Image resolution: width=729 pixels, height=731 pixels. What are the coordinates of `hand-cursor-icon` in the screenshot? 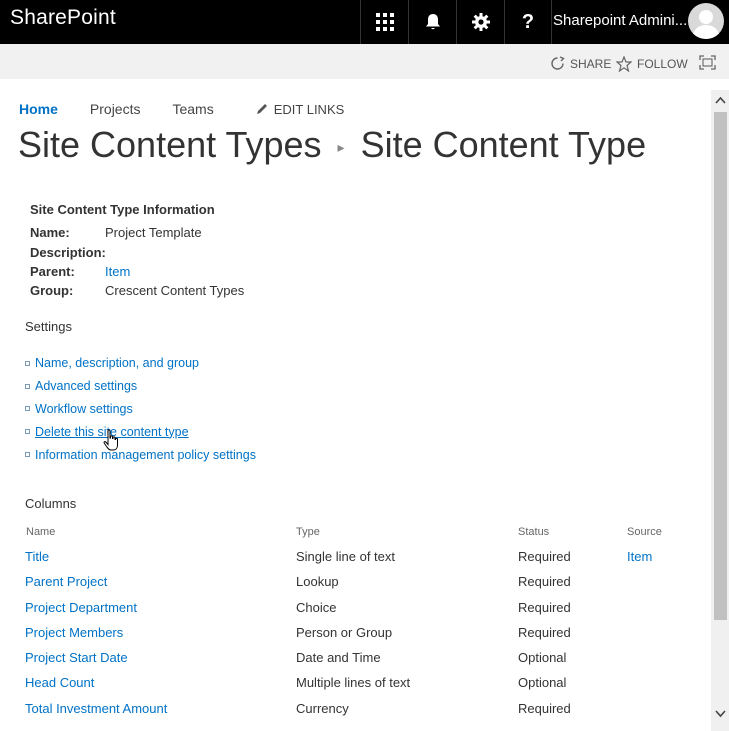 It's located at (110, 440).